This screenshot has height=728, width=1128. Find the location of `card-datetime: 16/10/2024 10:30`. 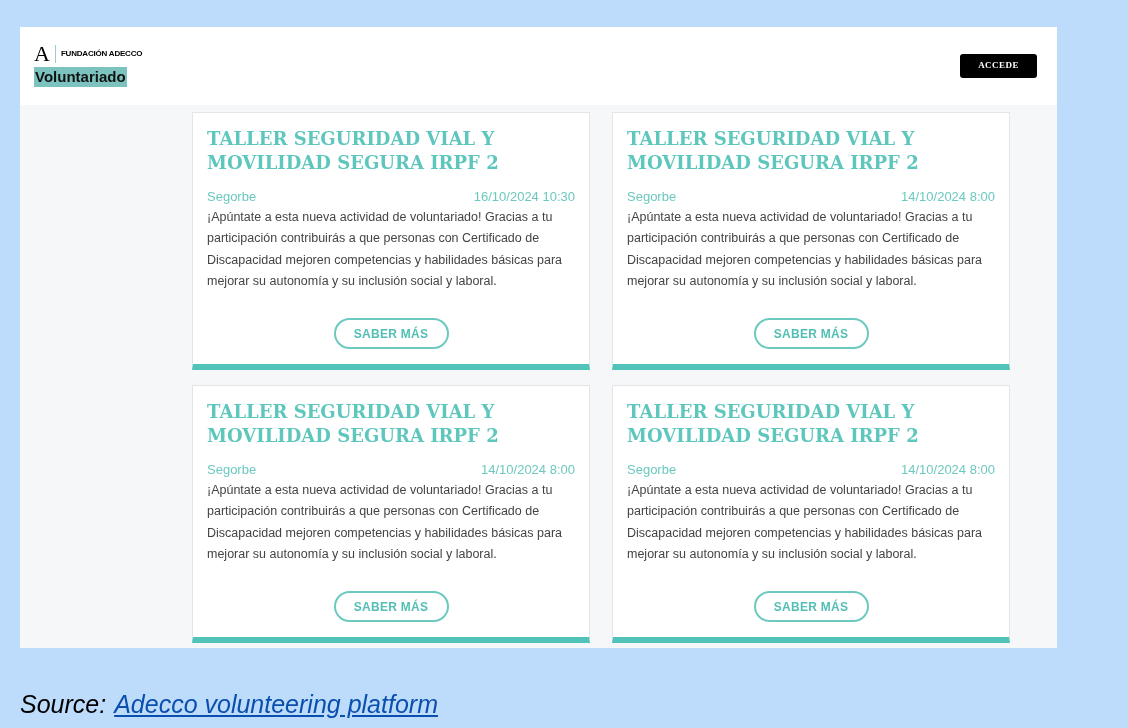

card-datetime: 16/10/2024 10:30 is located at coordinates (524, 197).